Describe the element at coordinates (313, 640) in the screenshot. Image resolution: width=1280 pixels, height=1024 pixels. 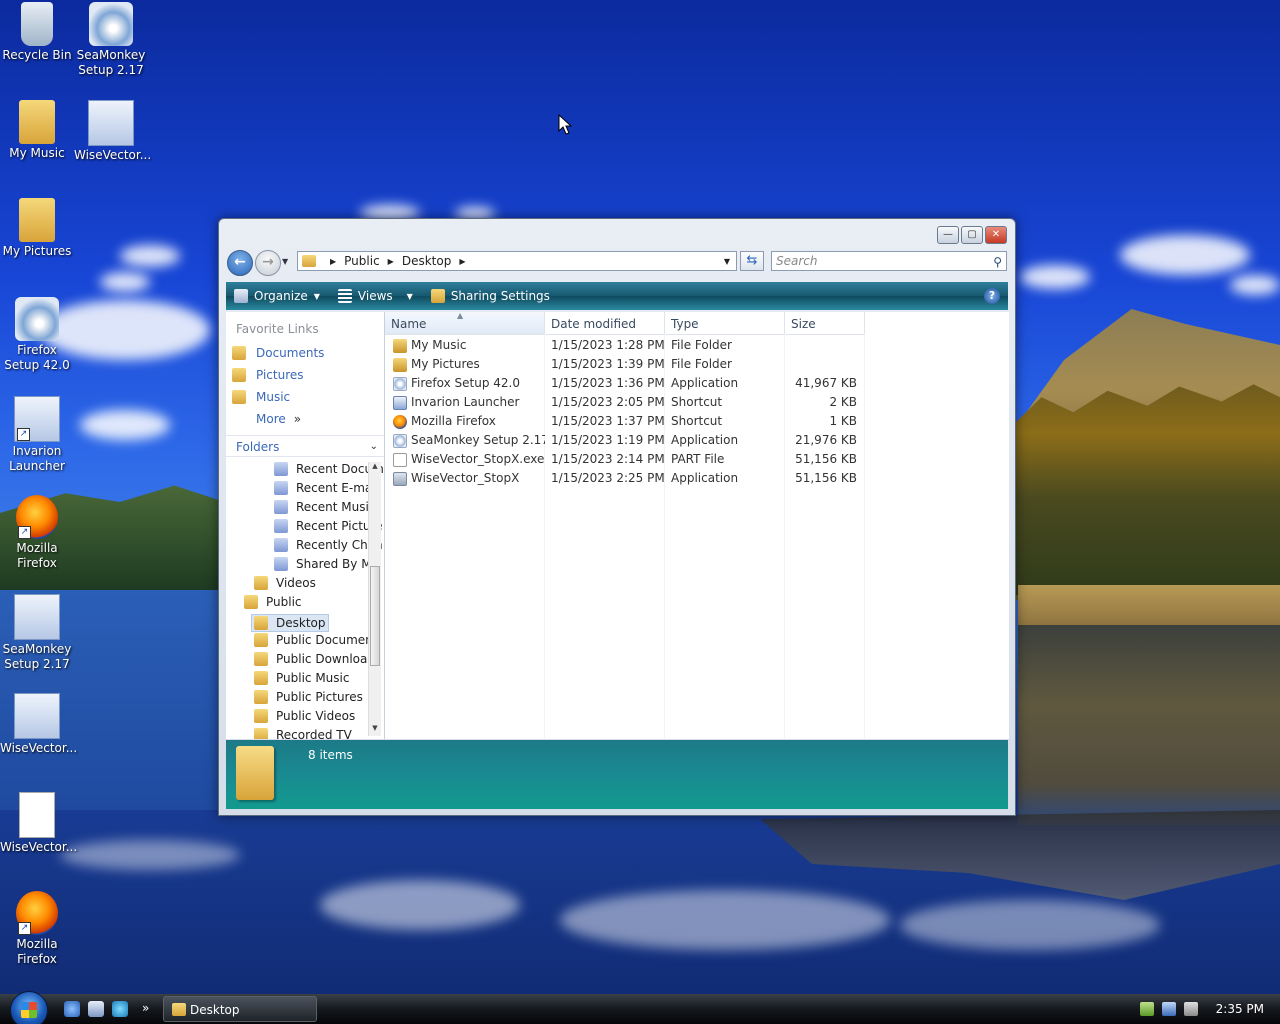
I see `tree-item: Public Documen` at that location.